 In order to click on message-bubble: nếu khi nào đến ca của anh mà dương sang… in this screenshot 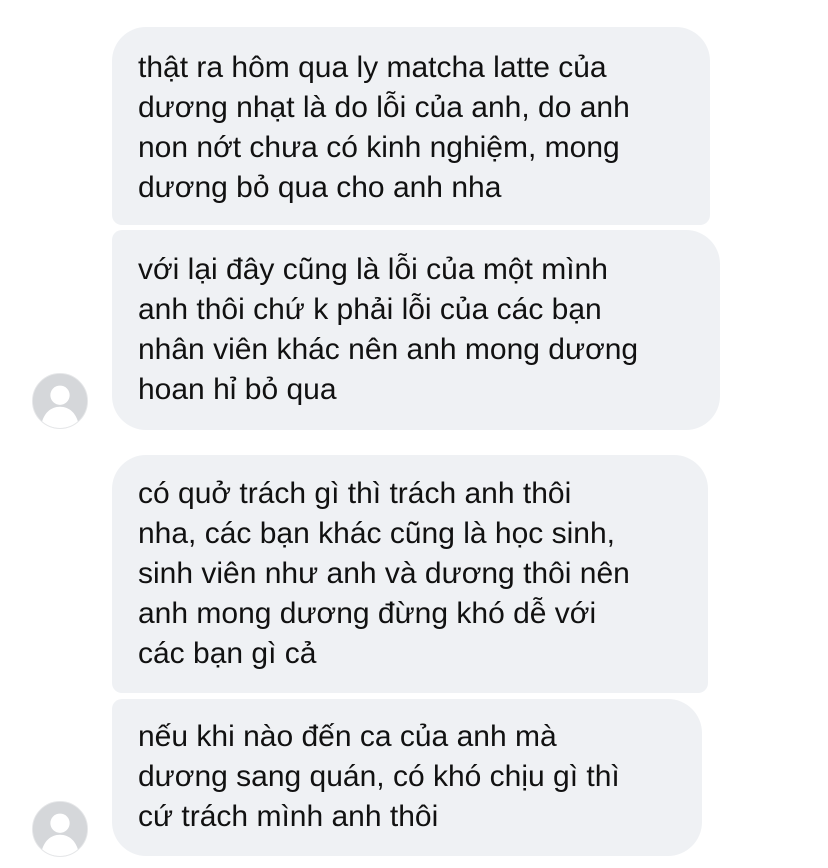, I will do `click(407, 777)`.